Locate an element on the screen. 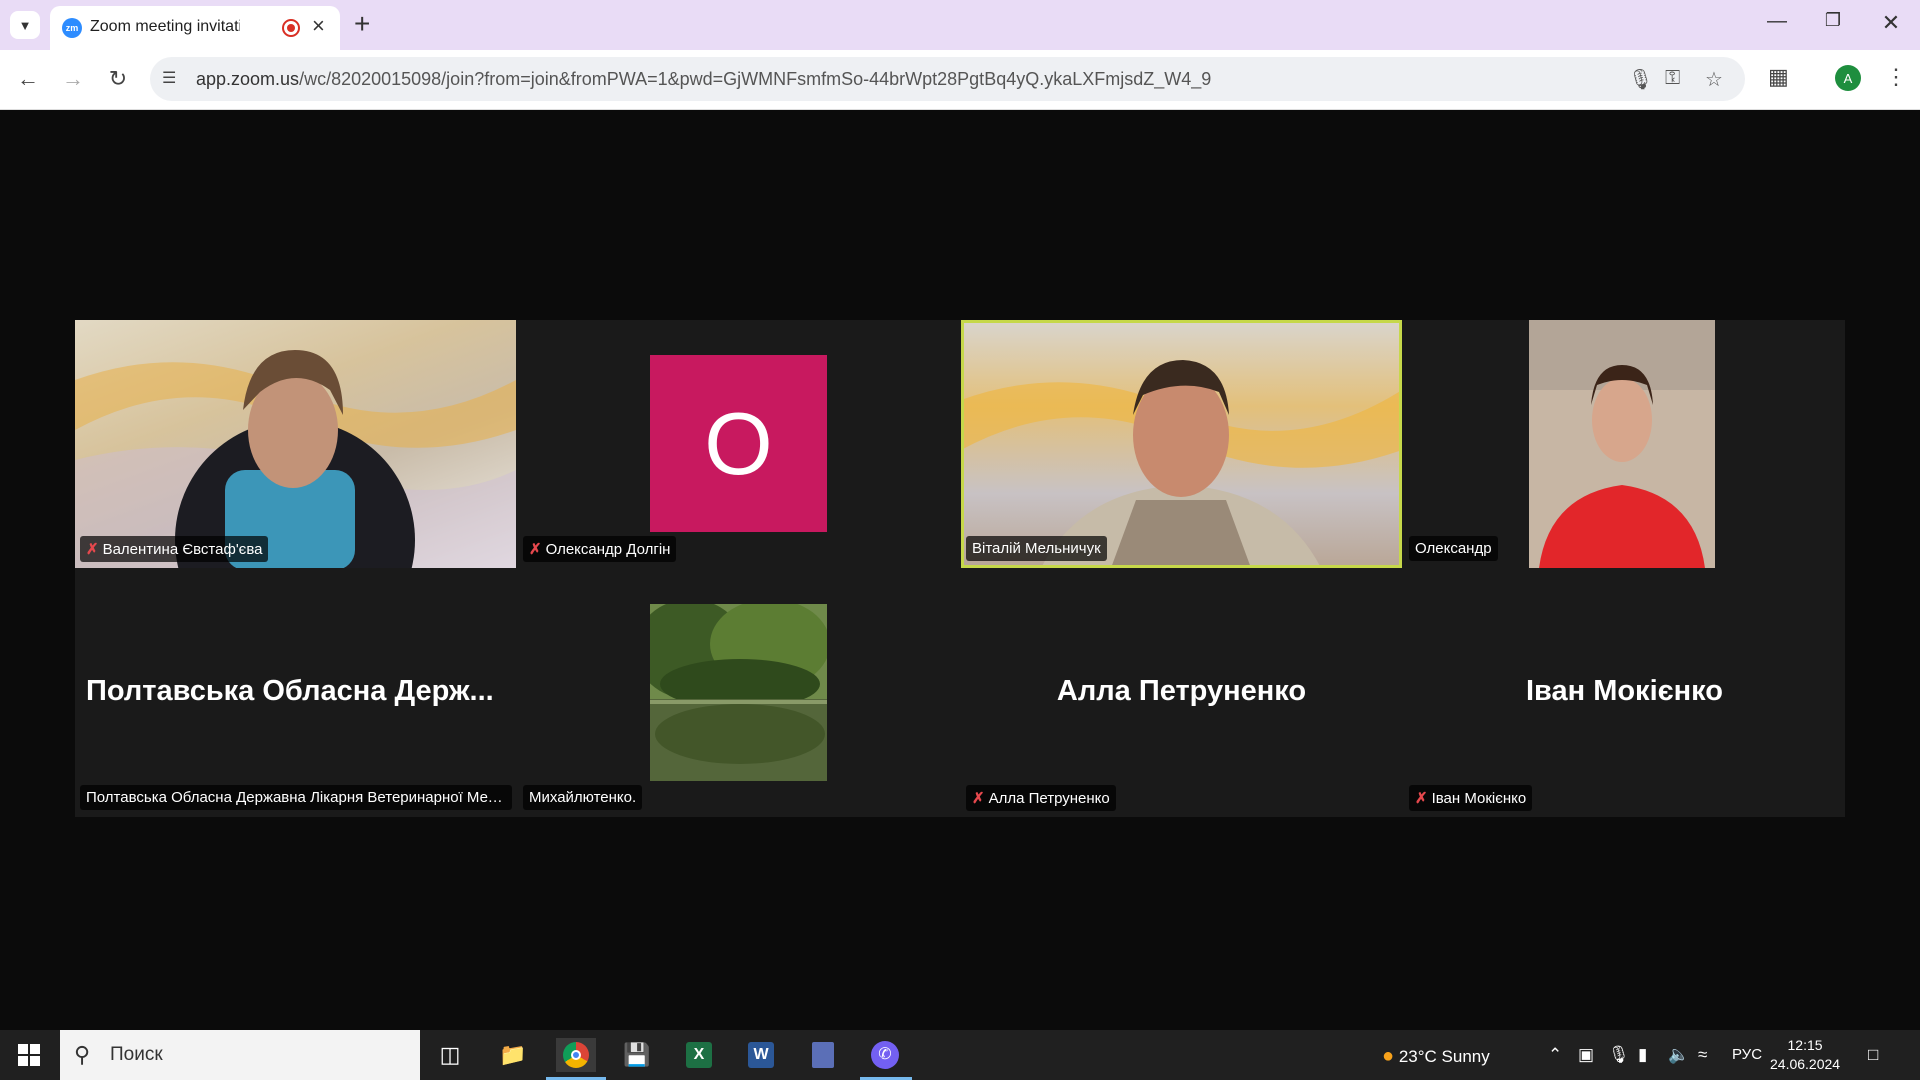 The height and width of the screenshot is (1080, 1920). search-icon: ⚲ is located at coordinates (82, 1054).